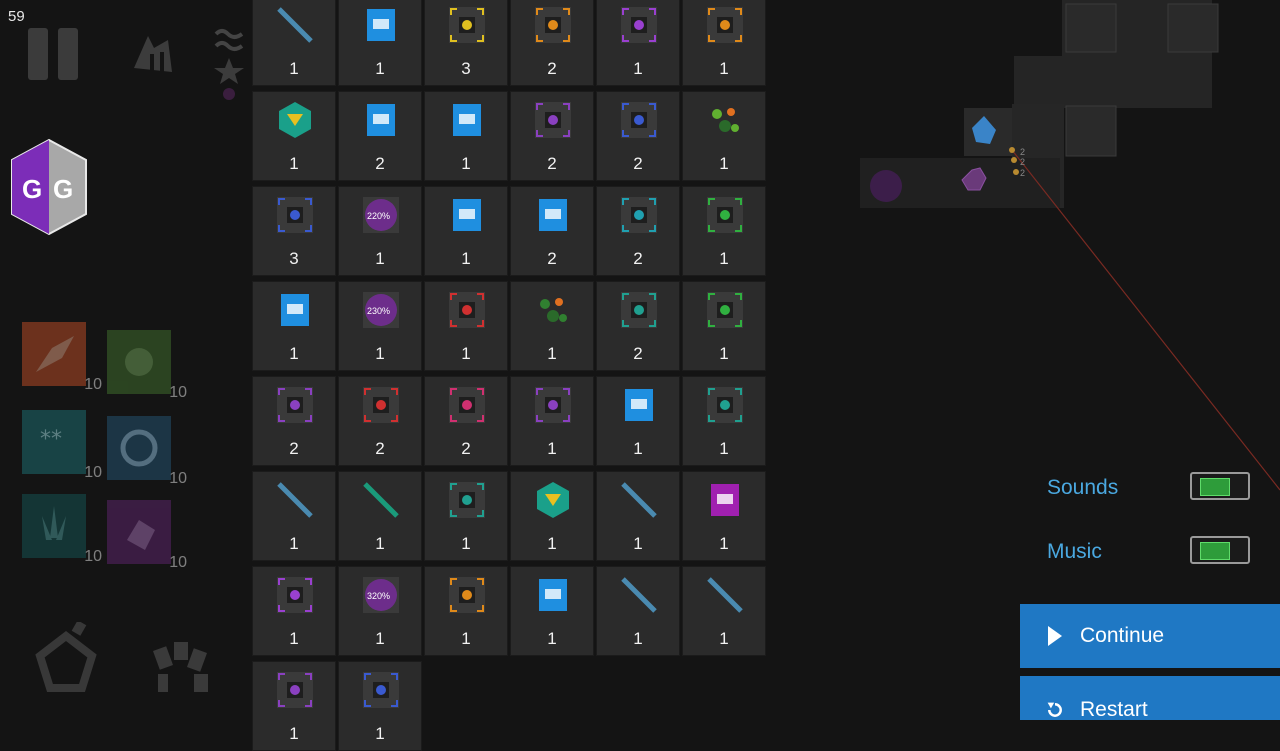 Image resolution: width=1280 pixels, height=751 pixels. Describe the element at coordinates (1150, 698) in the screenshot. I see `restart-button: Restart` at that location.